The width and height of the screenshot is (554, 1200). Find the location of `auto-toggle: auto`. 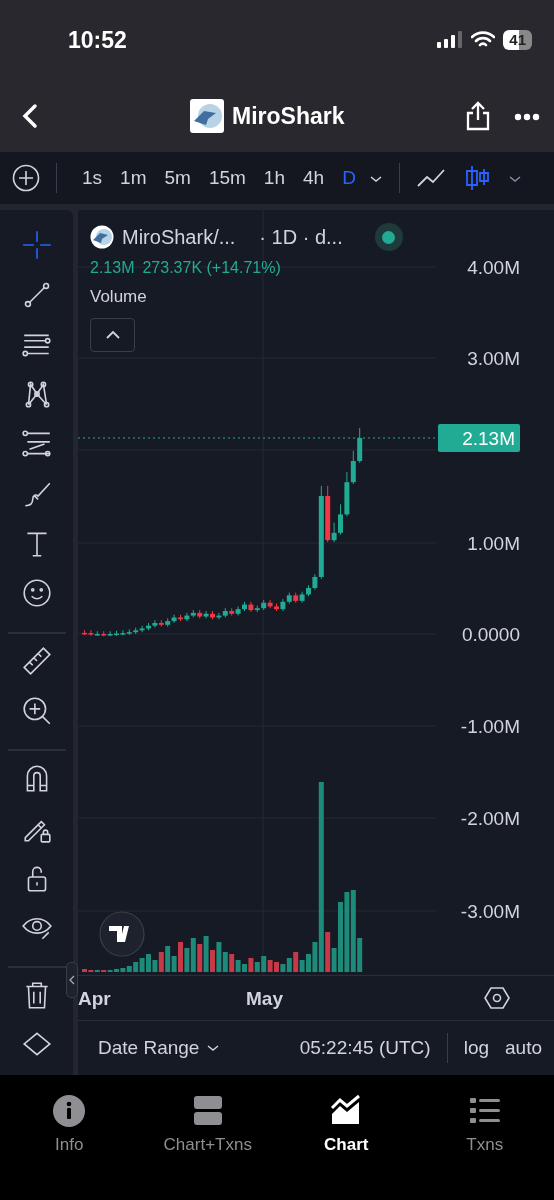

auto-toggle: auto is located at coordinates (523, 1048).